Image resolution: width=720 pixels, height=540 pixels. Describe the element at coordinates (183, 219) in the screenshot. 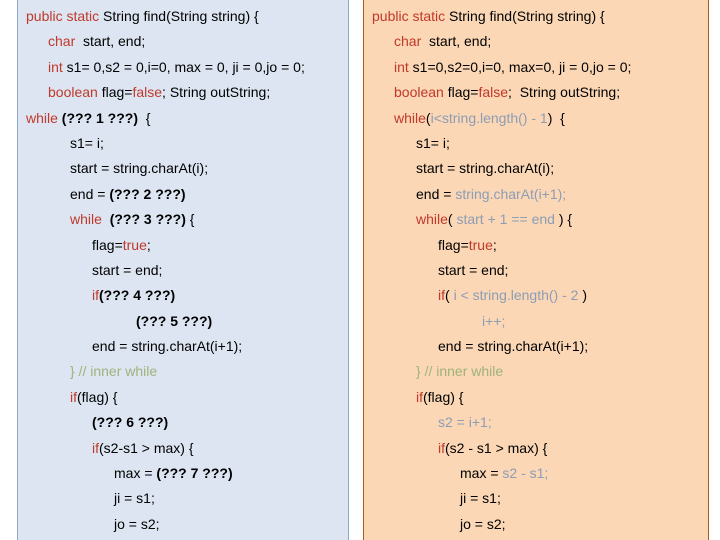

I see `code-line: while (??? 3 ???) {` at that location.